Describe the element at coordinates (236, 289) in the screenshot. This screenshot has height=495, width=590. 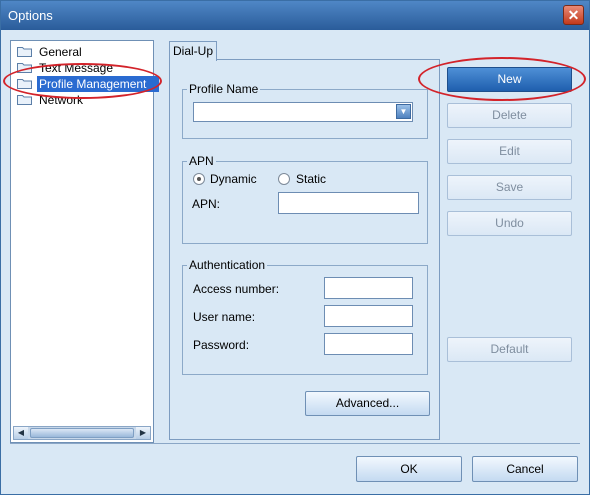
I see `access-number-label: Access number:` at that location.